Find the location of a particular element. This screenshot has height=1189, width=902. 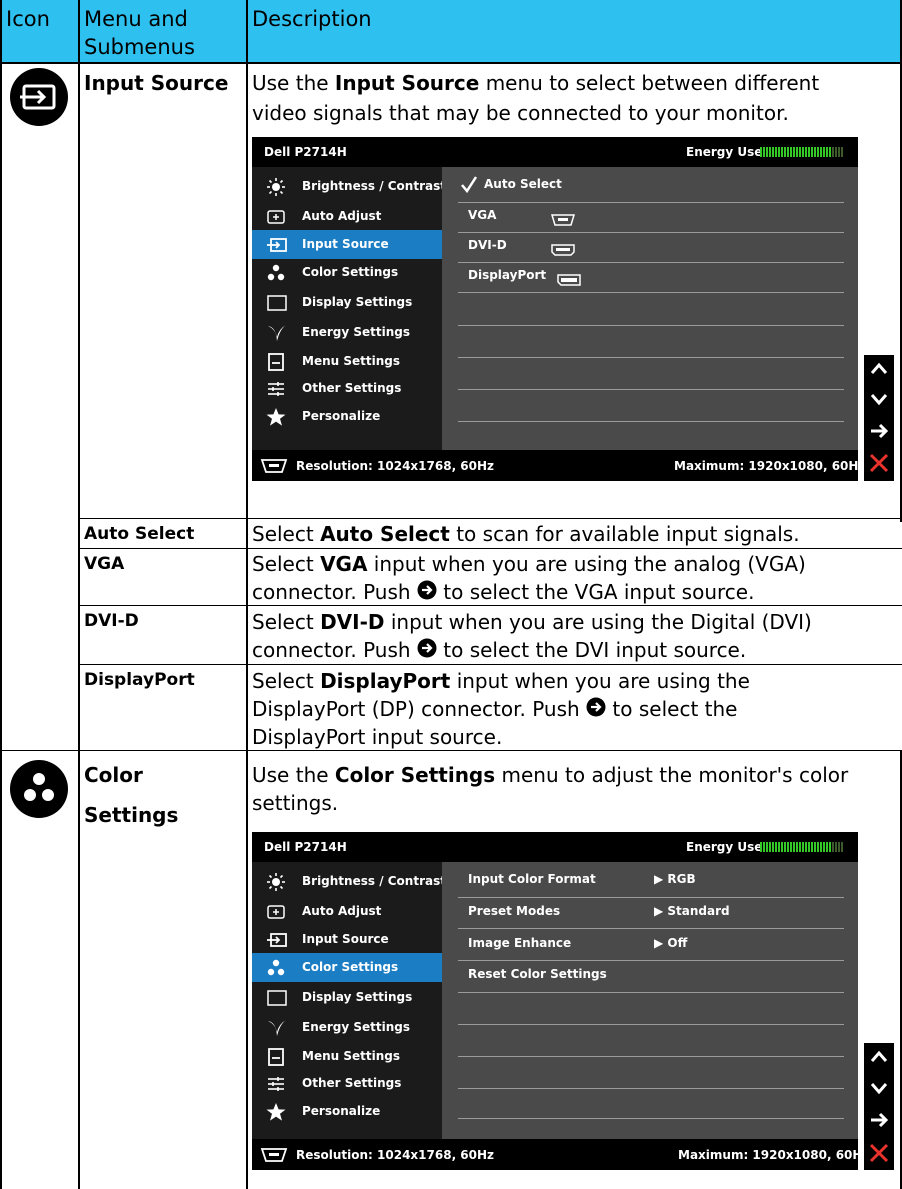

option-preset-modes: Preset Modes is located at coordinates (514, 911).